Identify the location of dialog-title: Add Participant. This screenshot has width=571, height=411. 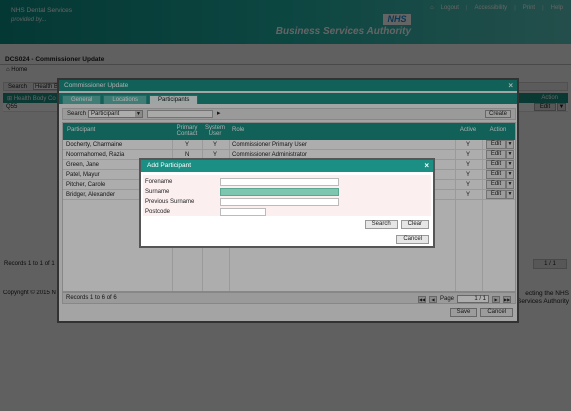
(169, 165).